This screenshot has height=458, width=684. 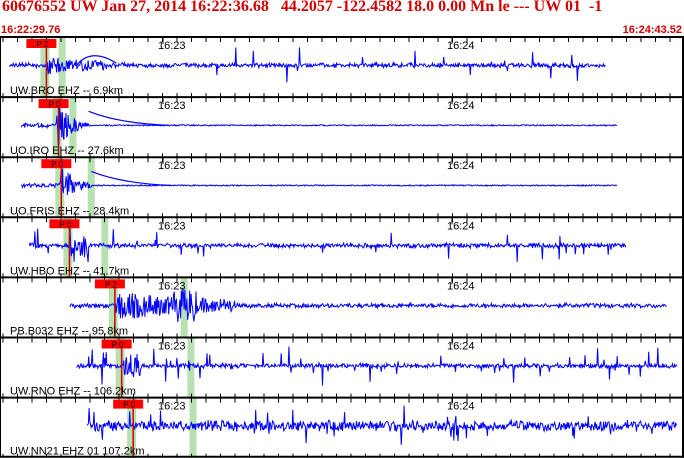 I want to click on station-label: UO.FRIS EHZ -- 28.4km, so click(x=69, y=211).